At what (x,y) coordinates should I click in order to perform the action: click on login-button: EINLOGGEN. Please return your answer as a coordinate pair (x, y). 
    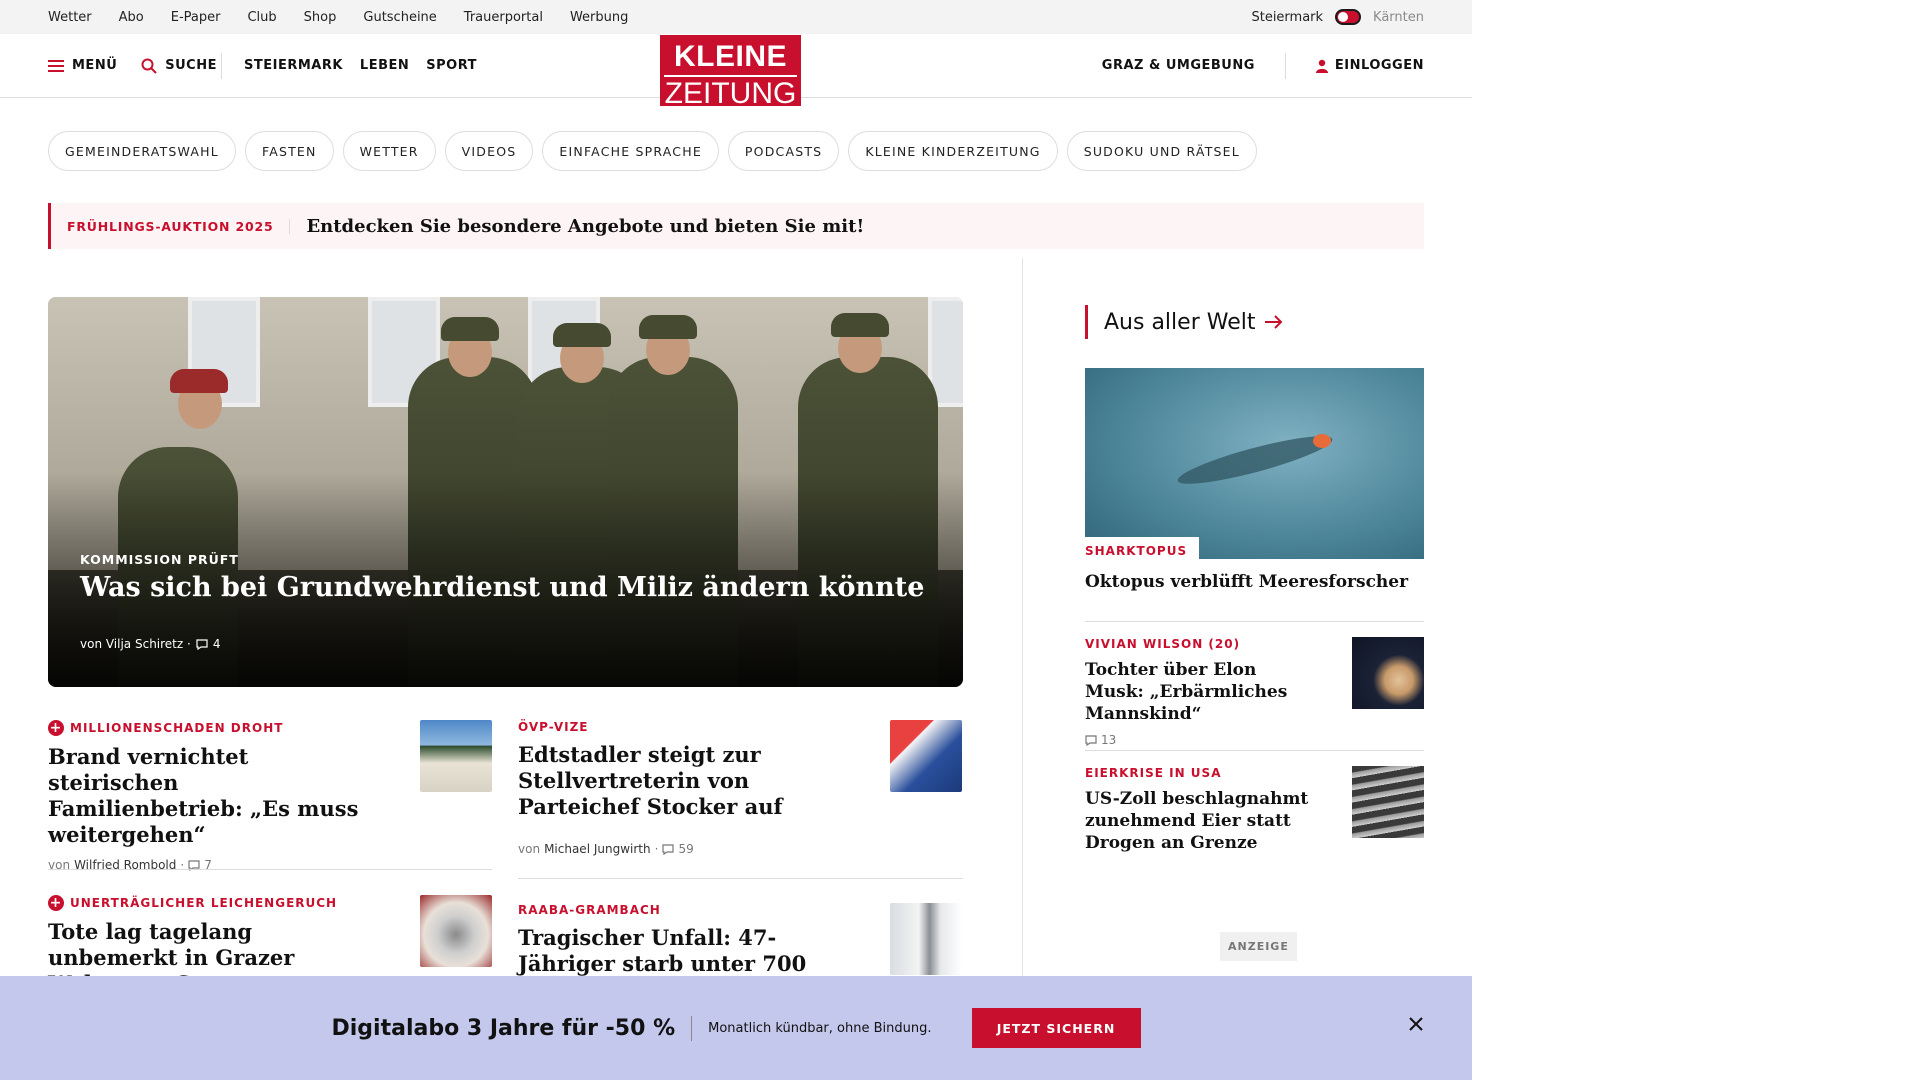
    Looking at the image, I should click on (1369, 65).